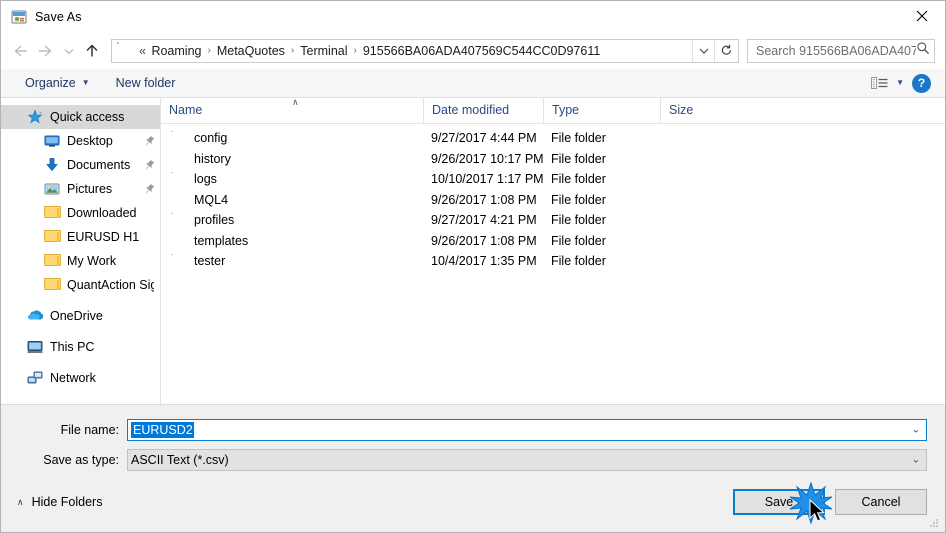 The image size is (946, 533). Describe the element at coordinates (110, 285) in the screenshot. I see `sidebar-item-label: QuantAction Signal` at that location.